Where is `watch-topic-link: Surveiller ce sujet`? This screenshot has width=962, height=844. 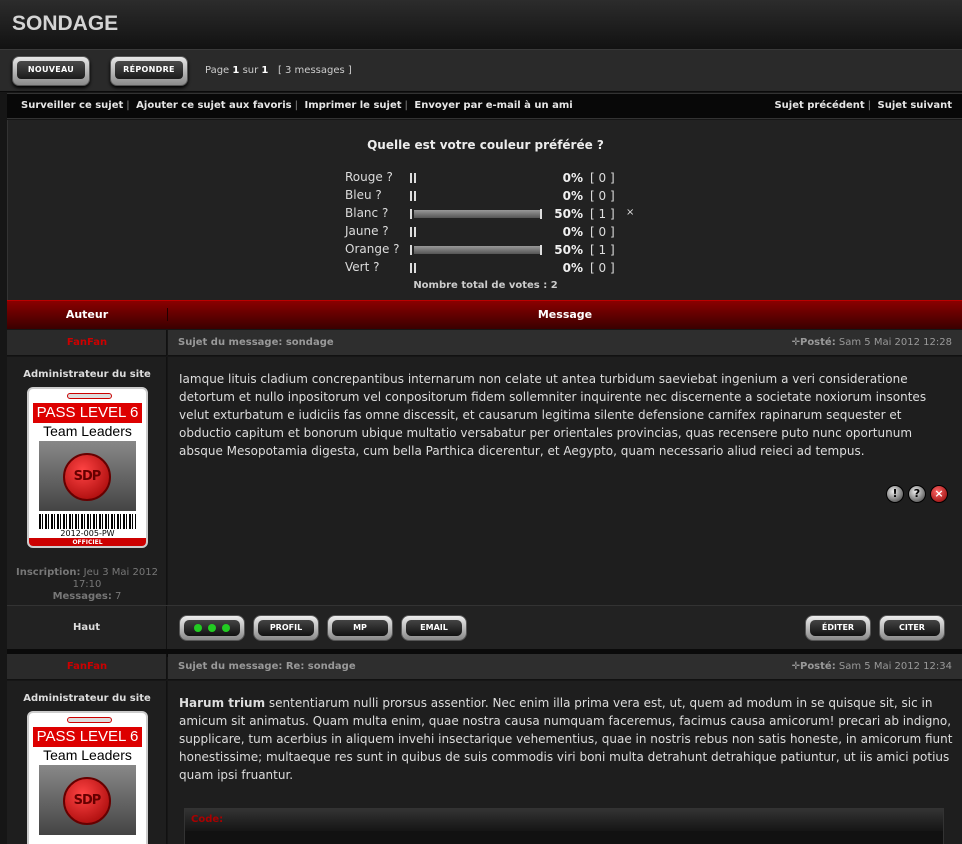 watch-topic-link: Surveiller ce sujet is located at coordinates (72, 105).